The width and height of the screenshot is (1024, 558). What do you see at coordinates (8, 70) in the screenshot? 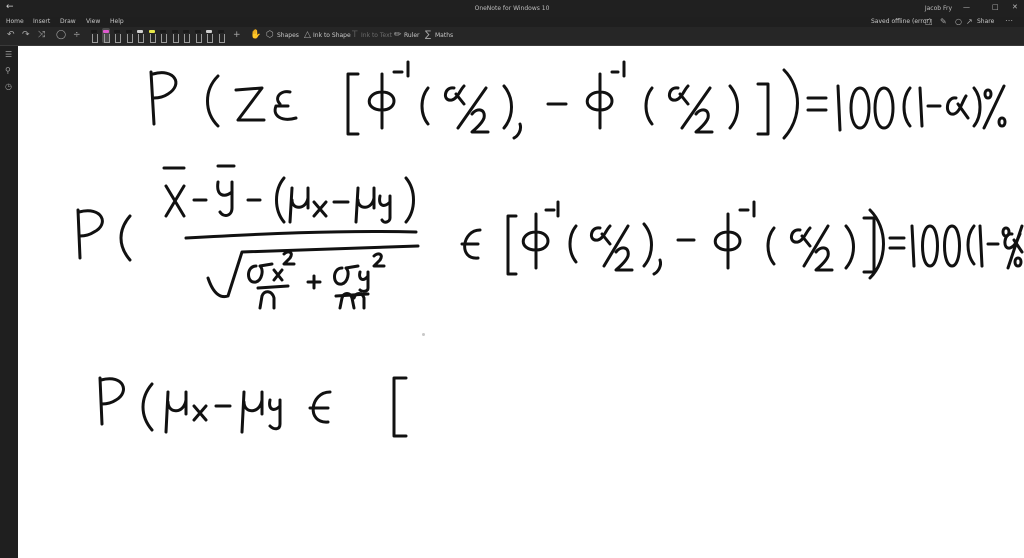
I see `search-icon: ⚲` at bounding box center [8, 70].